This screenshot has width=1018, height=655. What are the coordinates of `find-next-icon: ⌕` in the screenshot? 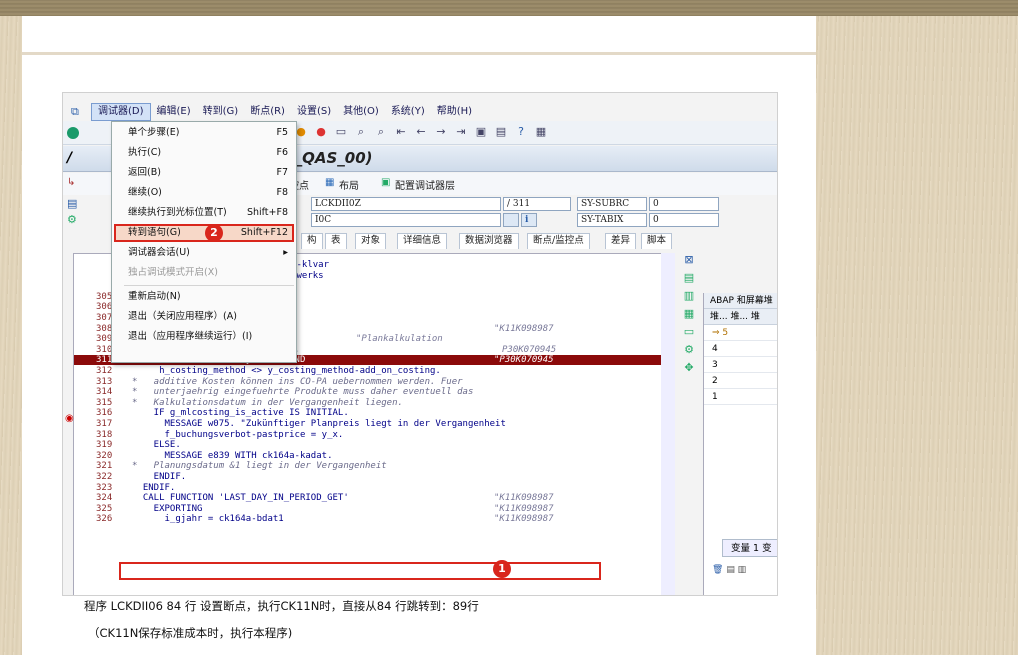 It's located at (381, 132).